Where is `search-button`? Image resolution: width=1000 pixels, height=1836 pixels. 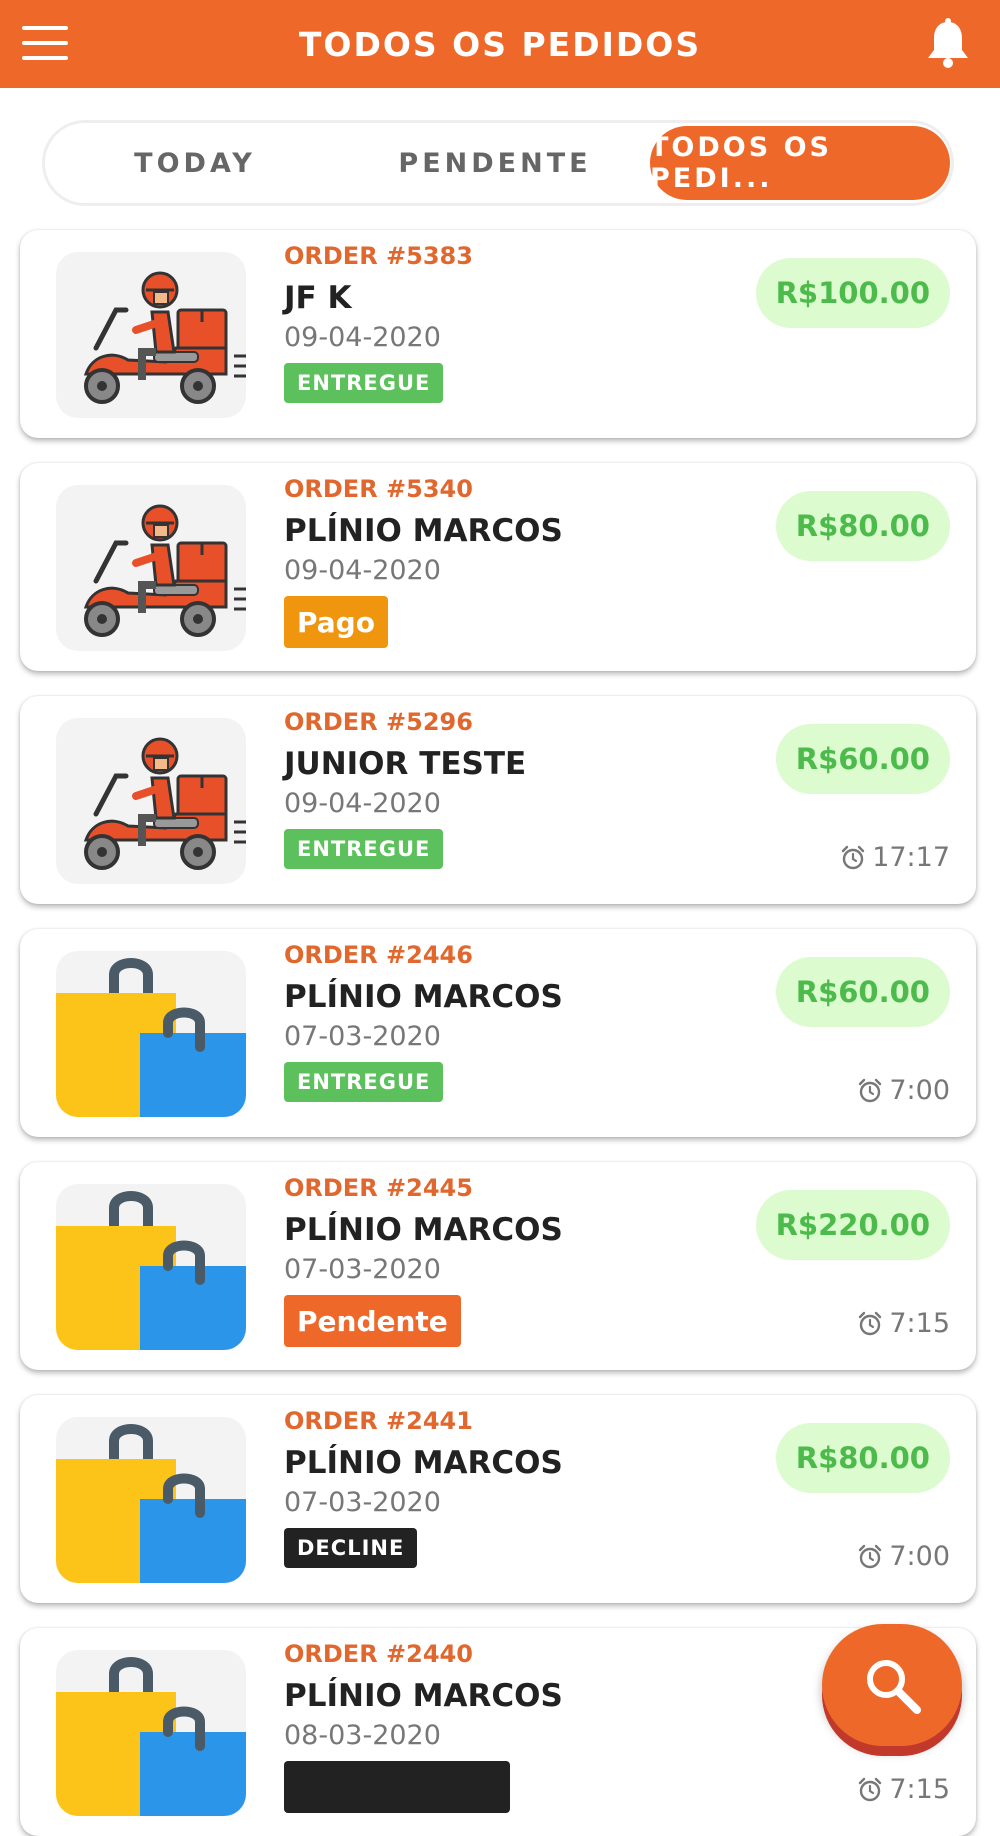 search-button is located at coordinates (892, 1685).